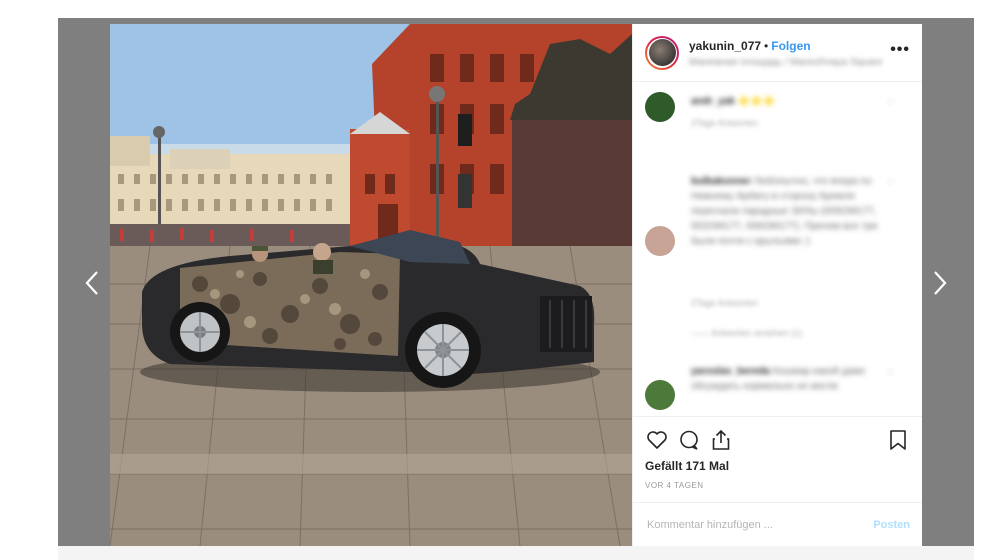  Describe the element at coordinates (516, 553) in the screenshot. I see `page-bottom-strip` at that location.